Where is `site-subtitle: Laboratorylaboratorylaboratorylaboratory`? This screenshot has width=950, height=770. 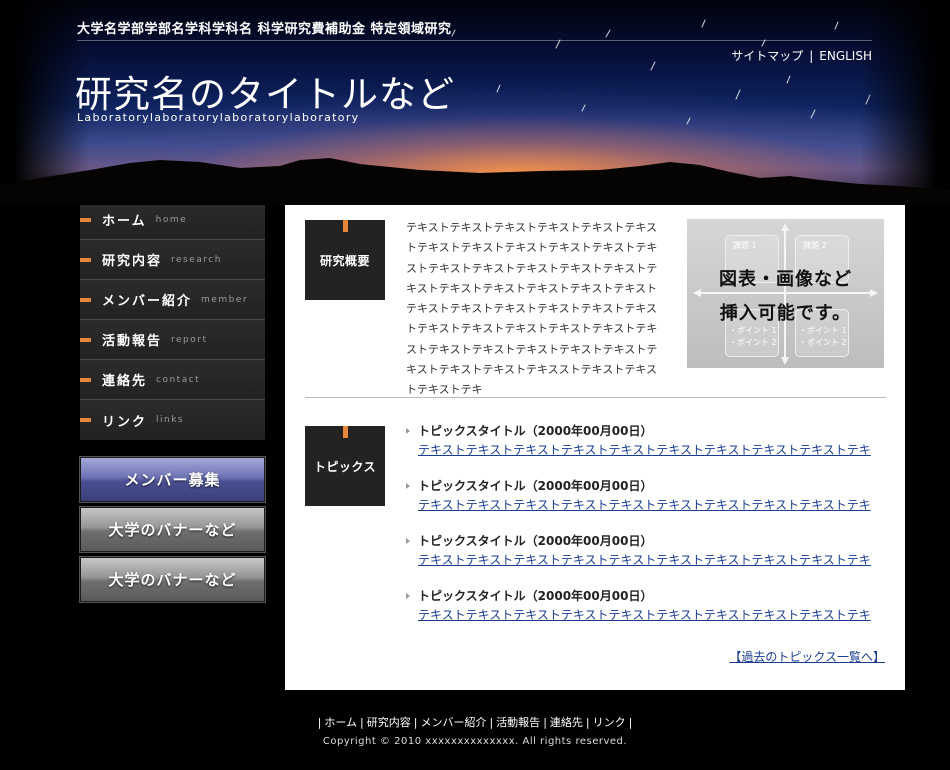
site-subtitle: Laboratorylaboratorylaboratorylaboratory is located at coordinates (218, 117).